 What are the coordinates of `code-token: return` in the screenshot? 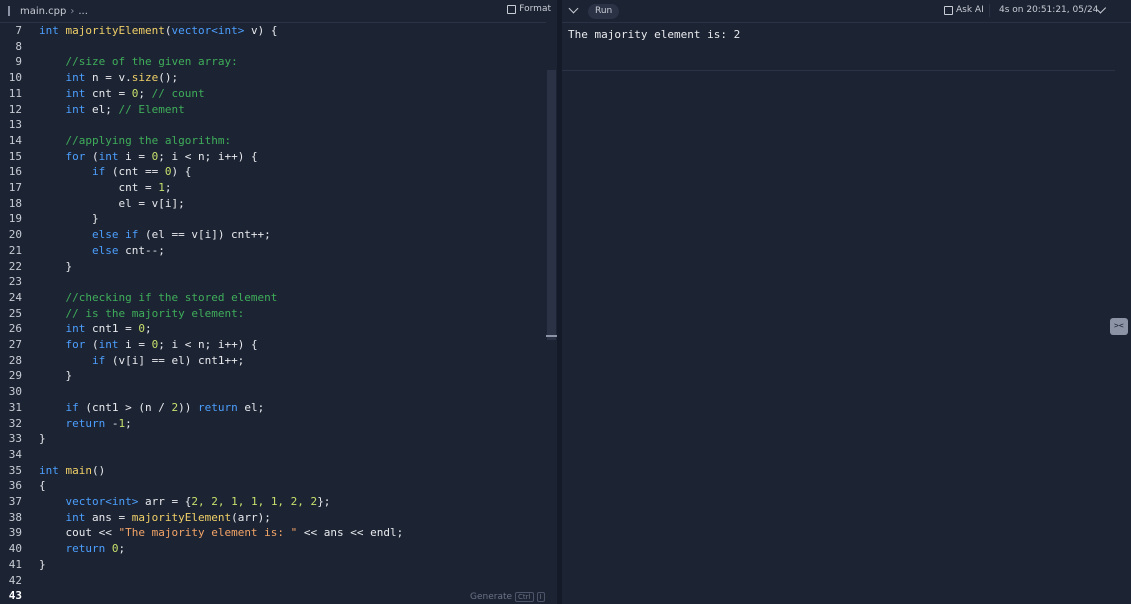 It's located at (85, 423).